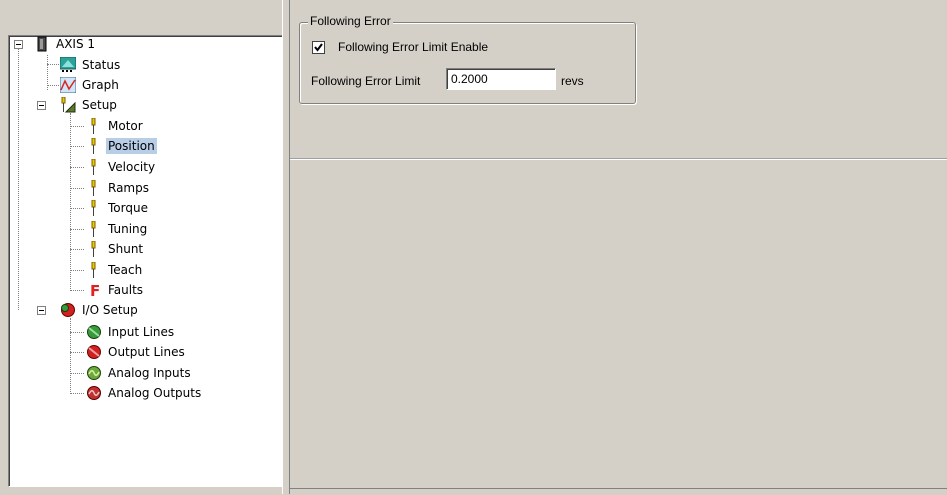 This screenshot has height=495, width=947. I want to click on tree-item-input-lines: Input Lines, so click(131, 332).